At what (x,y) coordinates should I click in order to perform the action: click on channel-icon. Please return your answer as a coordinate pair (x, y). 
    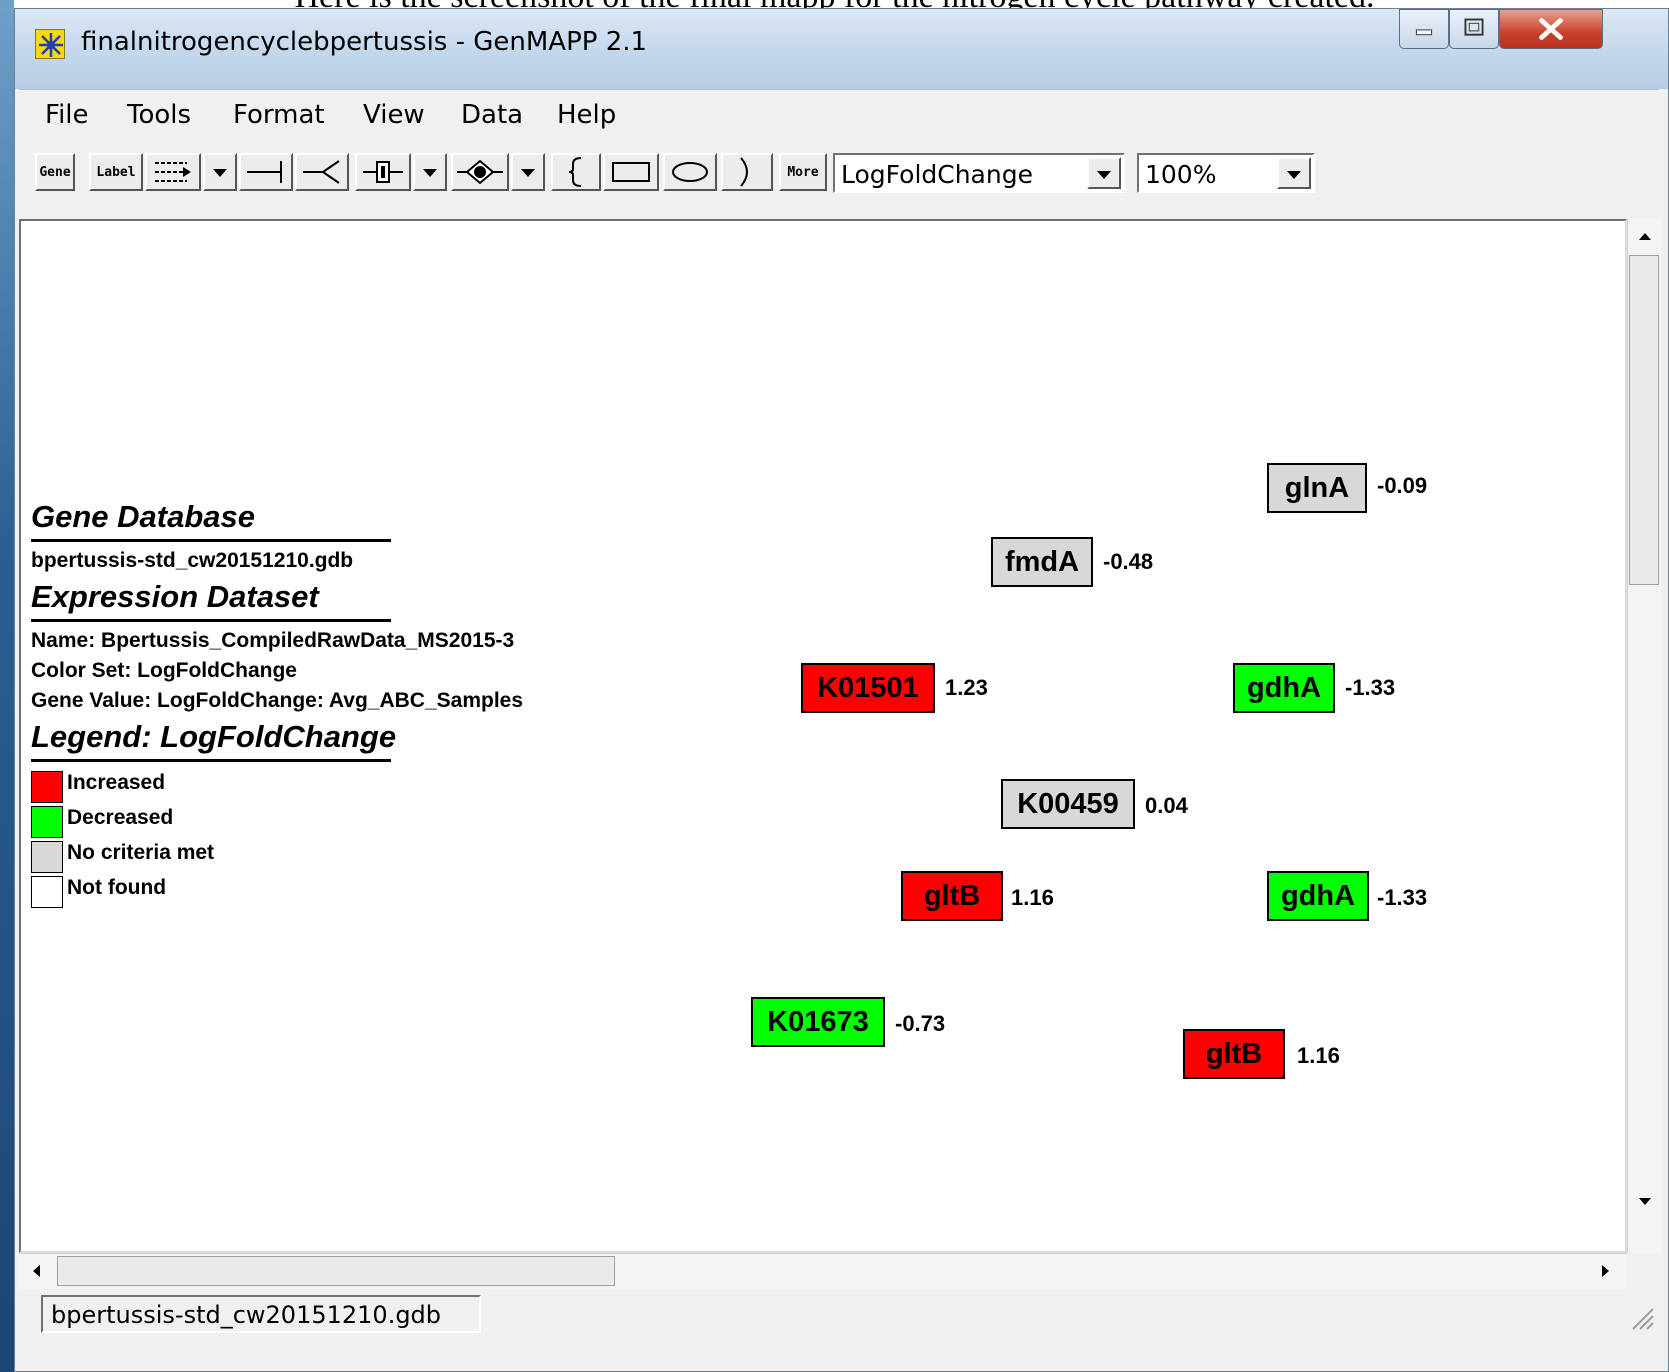
    Looking at the image, I should click on (383, 172).